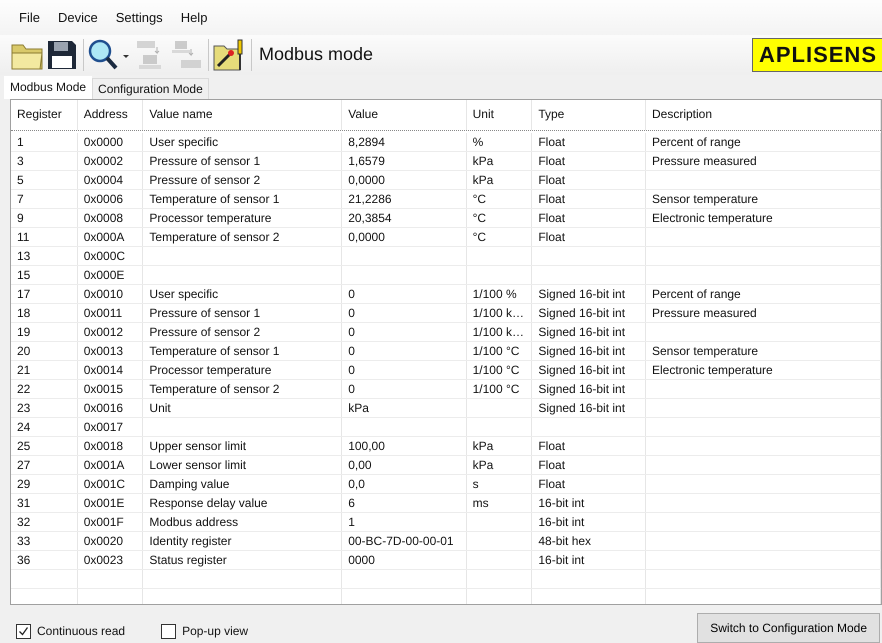  Describe the element at coordinates (366, 141) in the screenshot. I see `table-cell: 8,2894` at that location.